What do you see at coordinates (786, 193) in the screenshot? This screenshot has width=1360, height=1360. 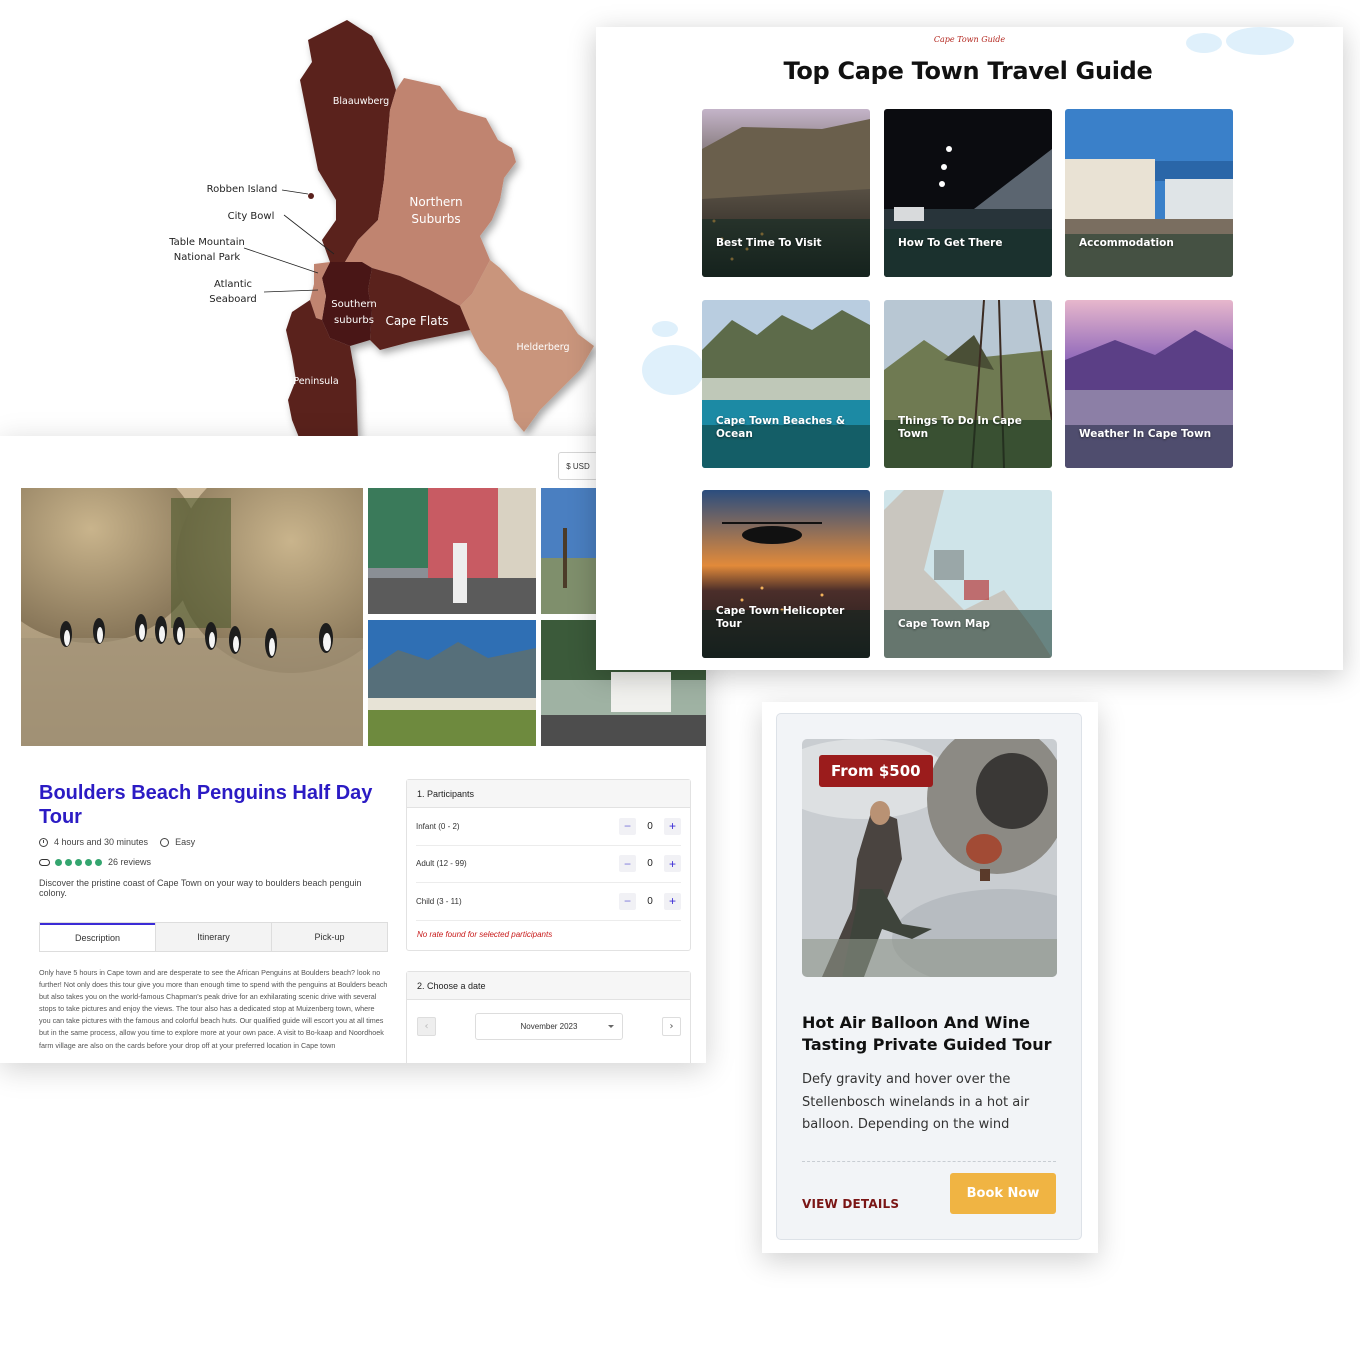 I see `guide-card-best-time: Best Time To Visit` at bounding box center [786, 193].